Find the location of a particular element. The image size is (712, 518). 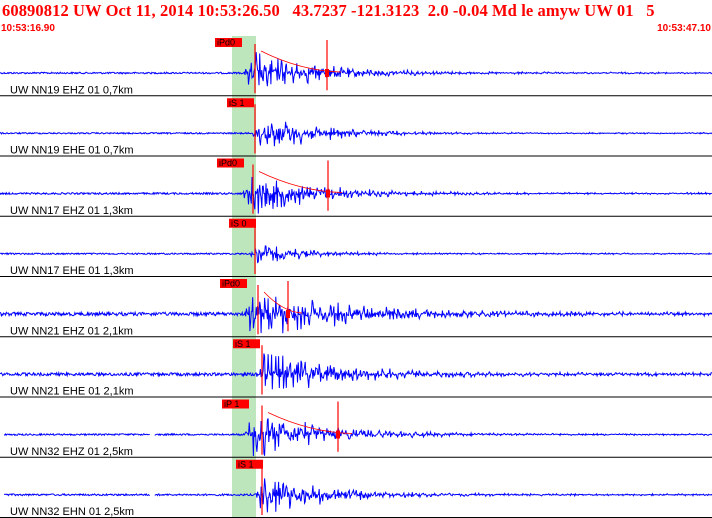

station-channel-label: UW NN21 EHE 01 2,1km is located at coordinates (71, 392).